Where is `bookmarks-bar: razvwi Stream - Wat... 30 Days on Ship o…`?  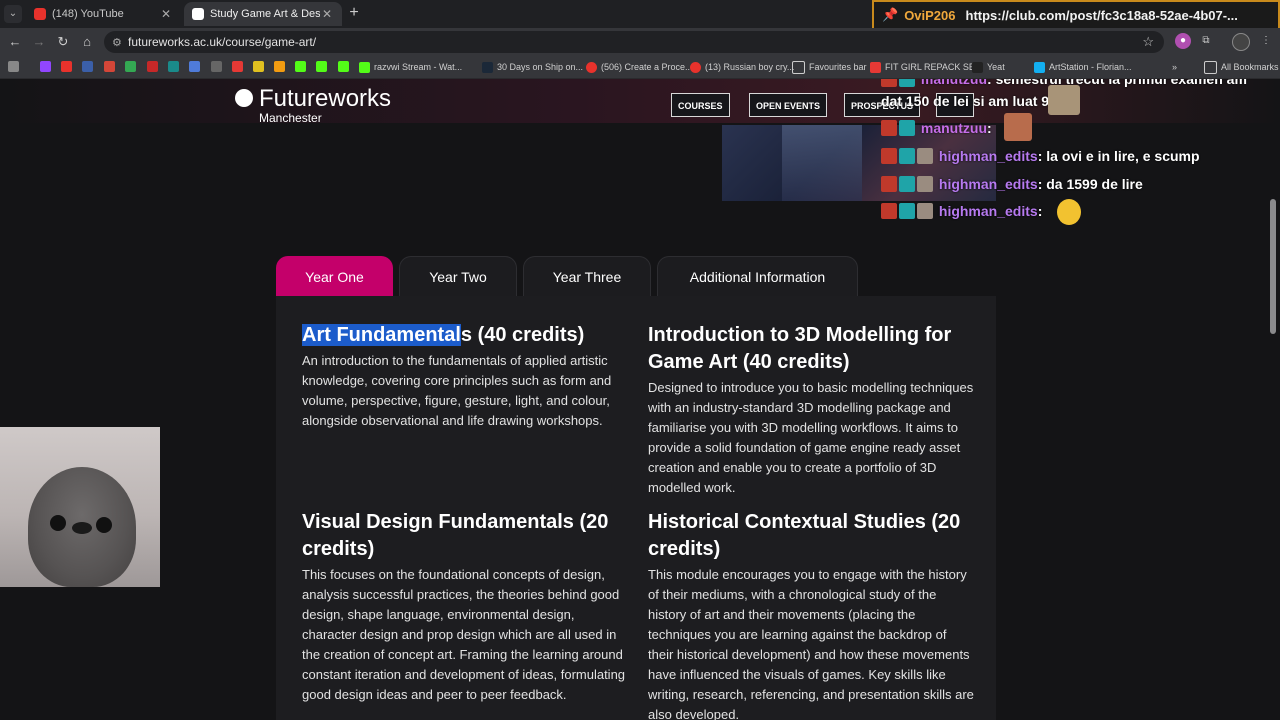 bookmarks-bar: razvwi Stream - Wat... 30 Days on Ship o… is located at coordinates (640, 67).